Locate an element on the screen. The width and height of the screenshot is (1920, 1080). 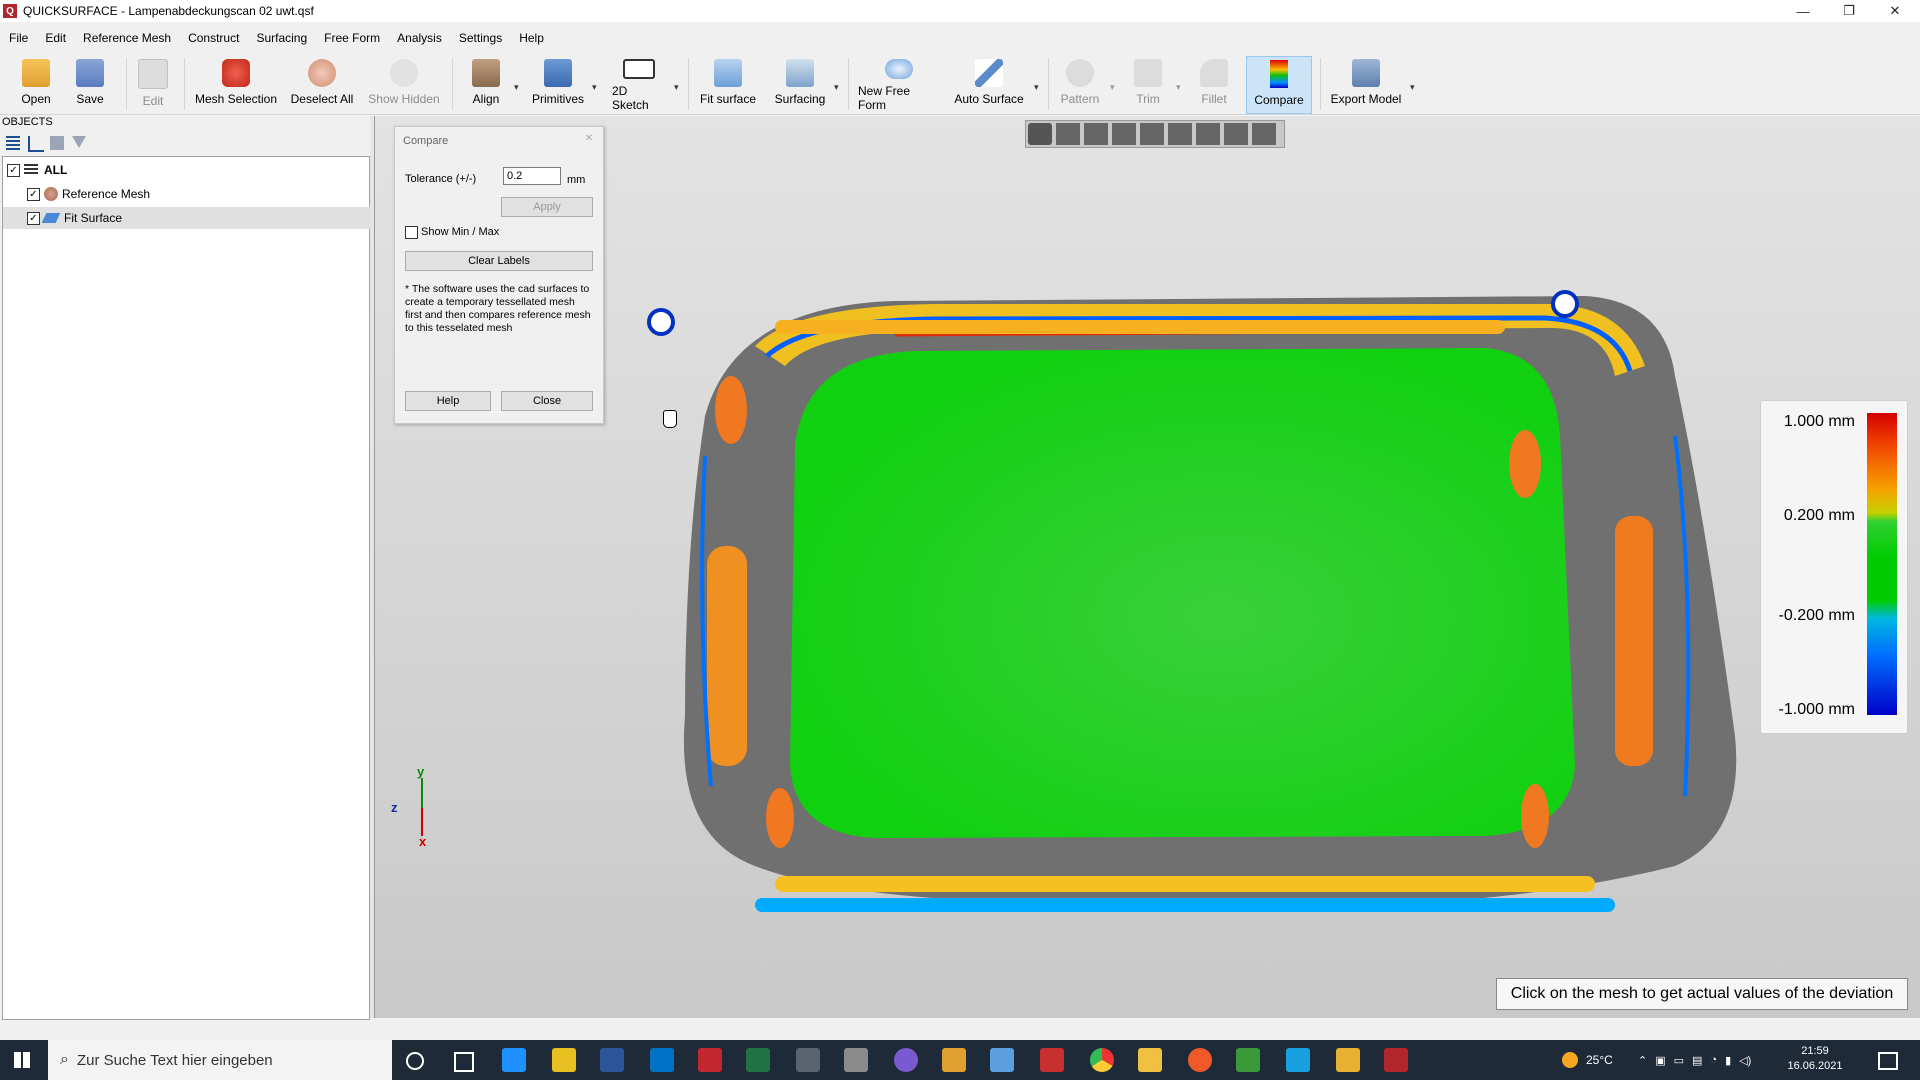
tray-app-icon: ▣ is located at coordinates (1660, 1060).